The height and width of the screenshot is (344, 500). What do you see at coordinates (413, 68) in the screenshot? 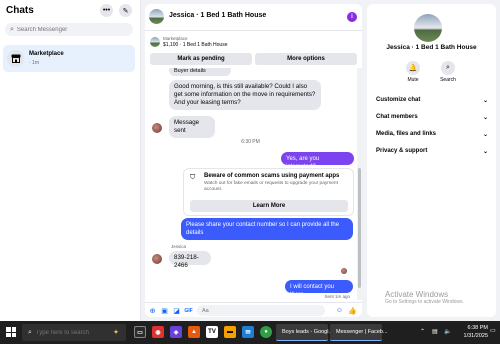
I see `bell-icon: 🔔` at bounding box center [413, 68].